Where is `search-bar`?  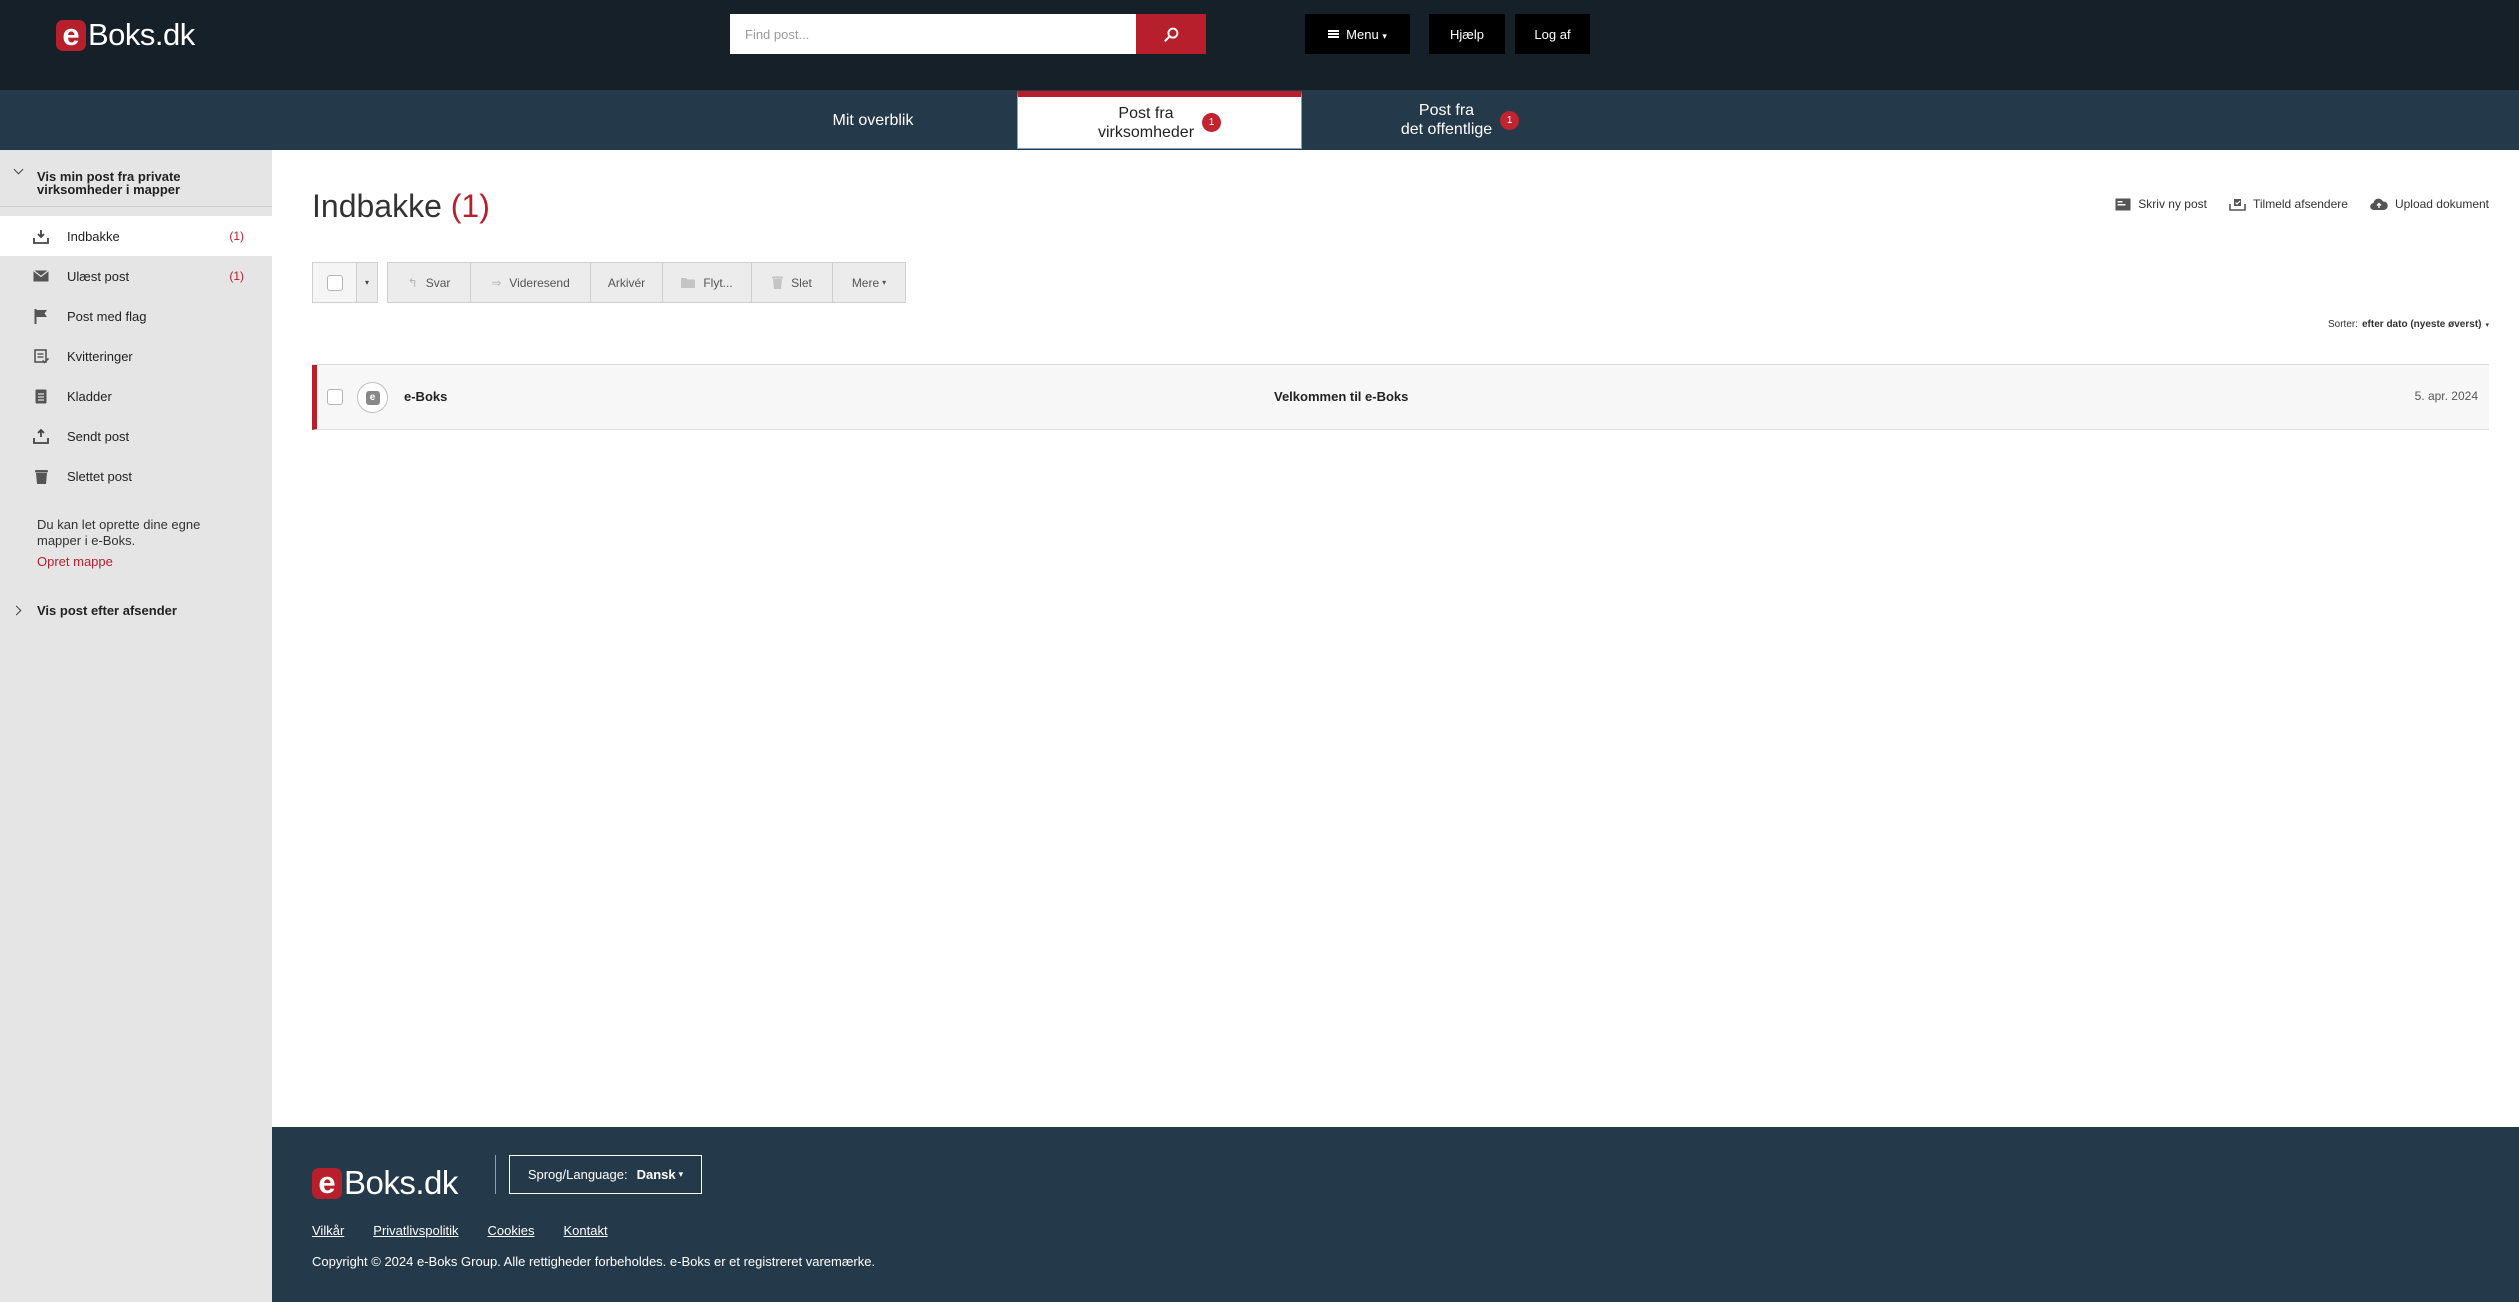
search-bar is located at coordinates (968, 34).